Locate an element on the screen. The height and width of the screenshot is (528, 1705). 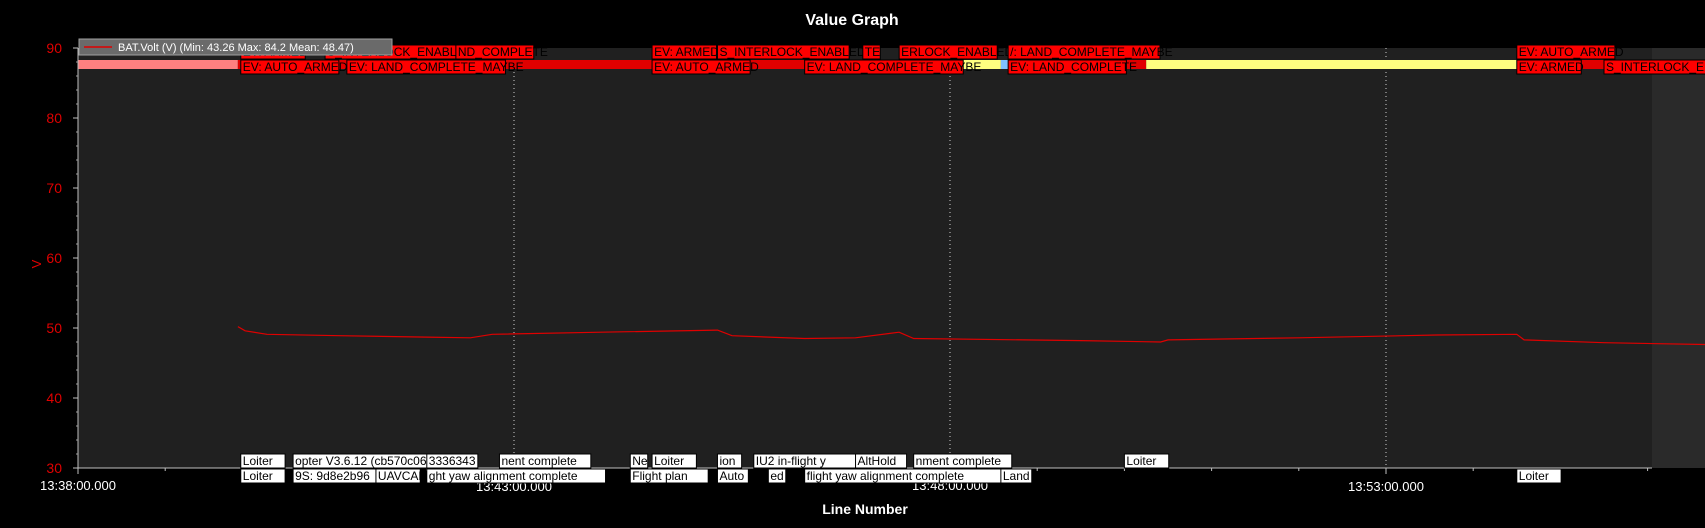
message-label: nment complete is located at coordinates (963, 461).